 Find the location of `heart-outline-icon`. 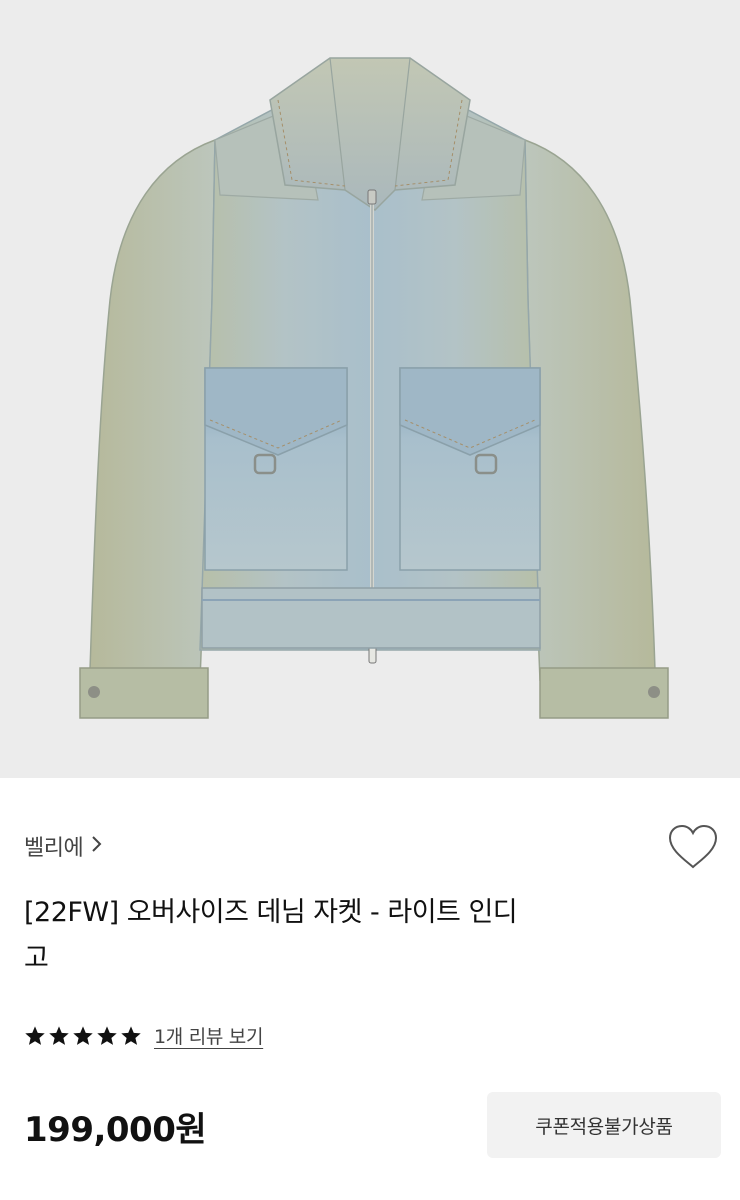

heart-outline-icon is located at coordinates (693, 849).